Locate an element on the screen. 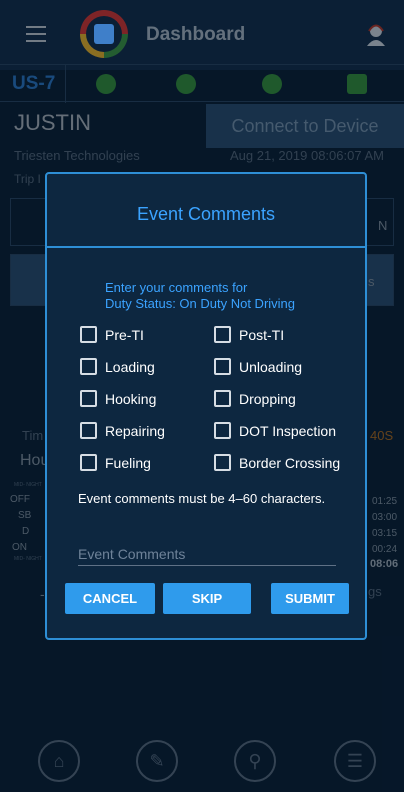 Image resolution: width=404 pixels, height=792 pixels. checkbox-label: Border Crossing is located at coordinates (290, 462).